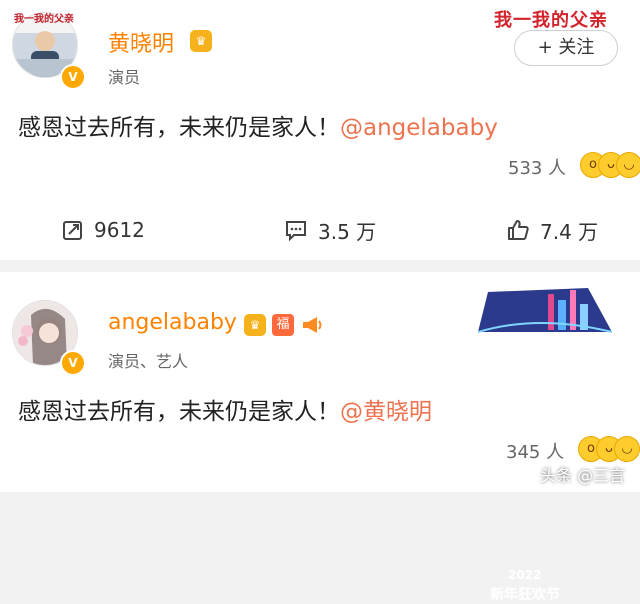 This screenshot has width=640, height=604. Describe the element at coordinates (525, 595) in the screenshot. I see `banner-title: 新年狂欢节` at that location.